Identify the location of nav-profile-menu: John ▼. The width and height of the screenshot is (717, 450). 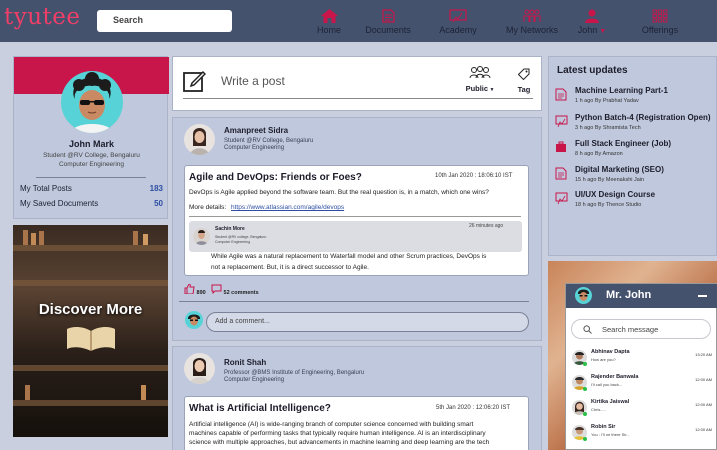
(592, 22).